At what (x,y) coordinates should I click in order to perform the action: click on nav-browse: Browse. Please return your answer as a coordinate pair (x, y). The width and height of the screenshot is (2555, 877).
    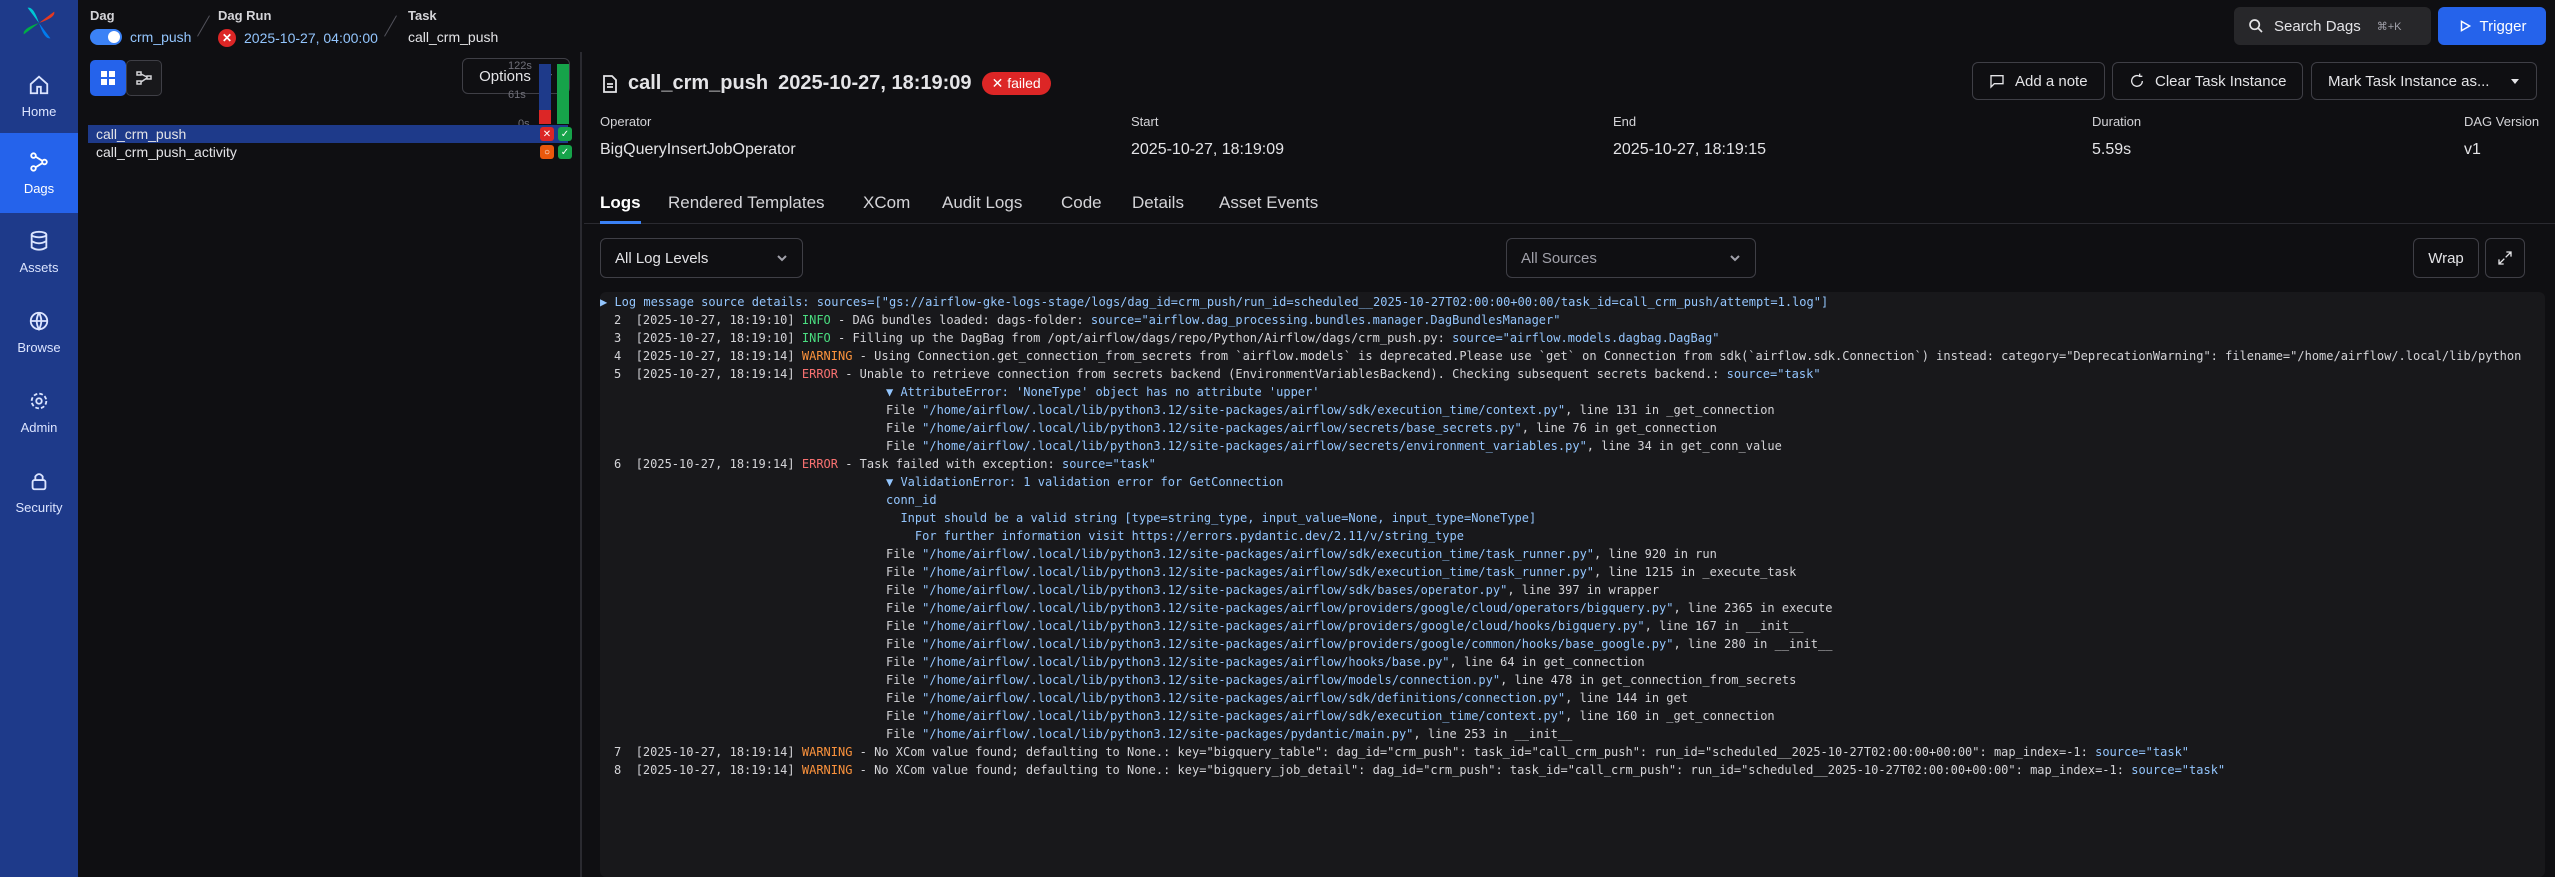
    Looking at the image, I should click on (39, 332).